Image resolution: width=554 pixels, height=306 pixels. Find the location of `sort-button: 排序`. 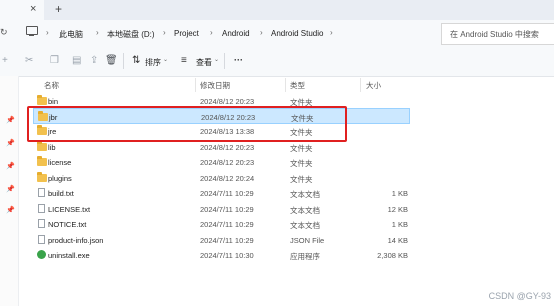

sort-button: 排序 is located at coordinates (153, 62).